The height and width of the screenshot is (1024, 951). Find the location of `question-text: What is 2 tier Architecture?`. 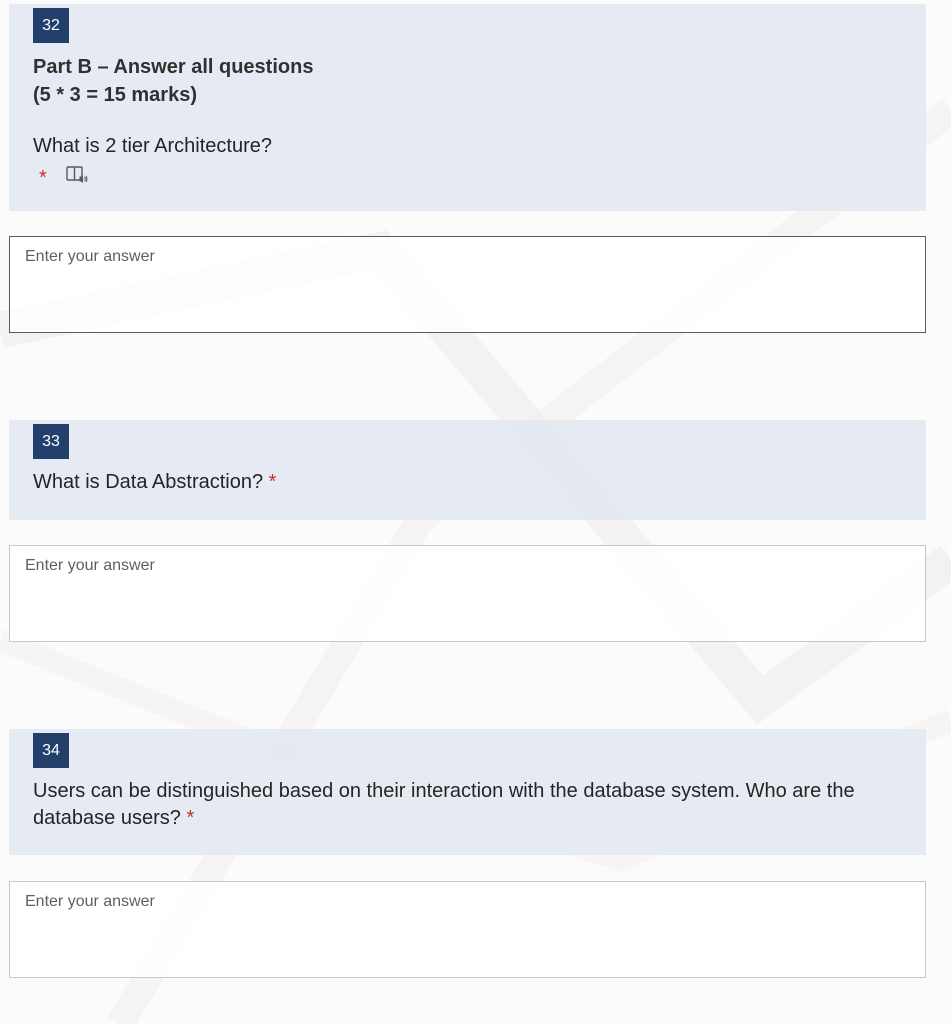

question-text: What is 2 tier Architecture? is located at coordinates (464, 146).